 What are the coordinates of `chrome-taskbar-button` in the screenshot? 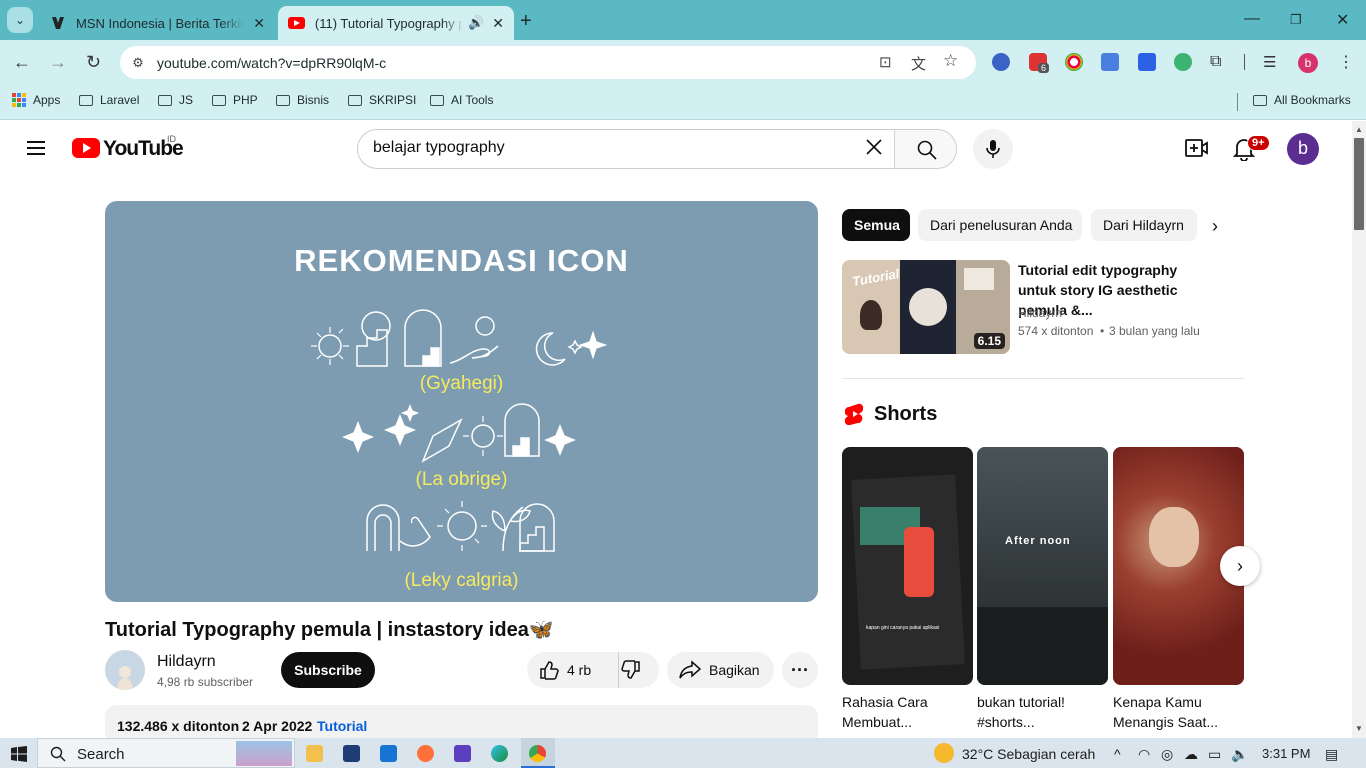 It's located at (538, 753).